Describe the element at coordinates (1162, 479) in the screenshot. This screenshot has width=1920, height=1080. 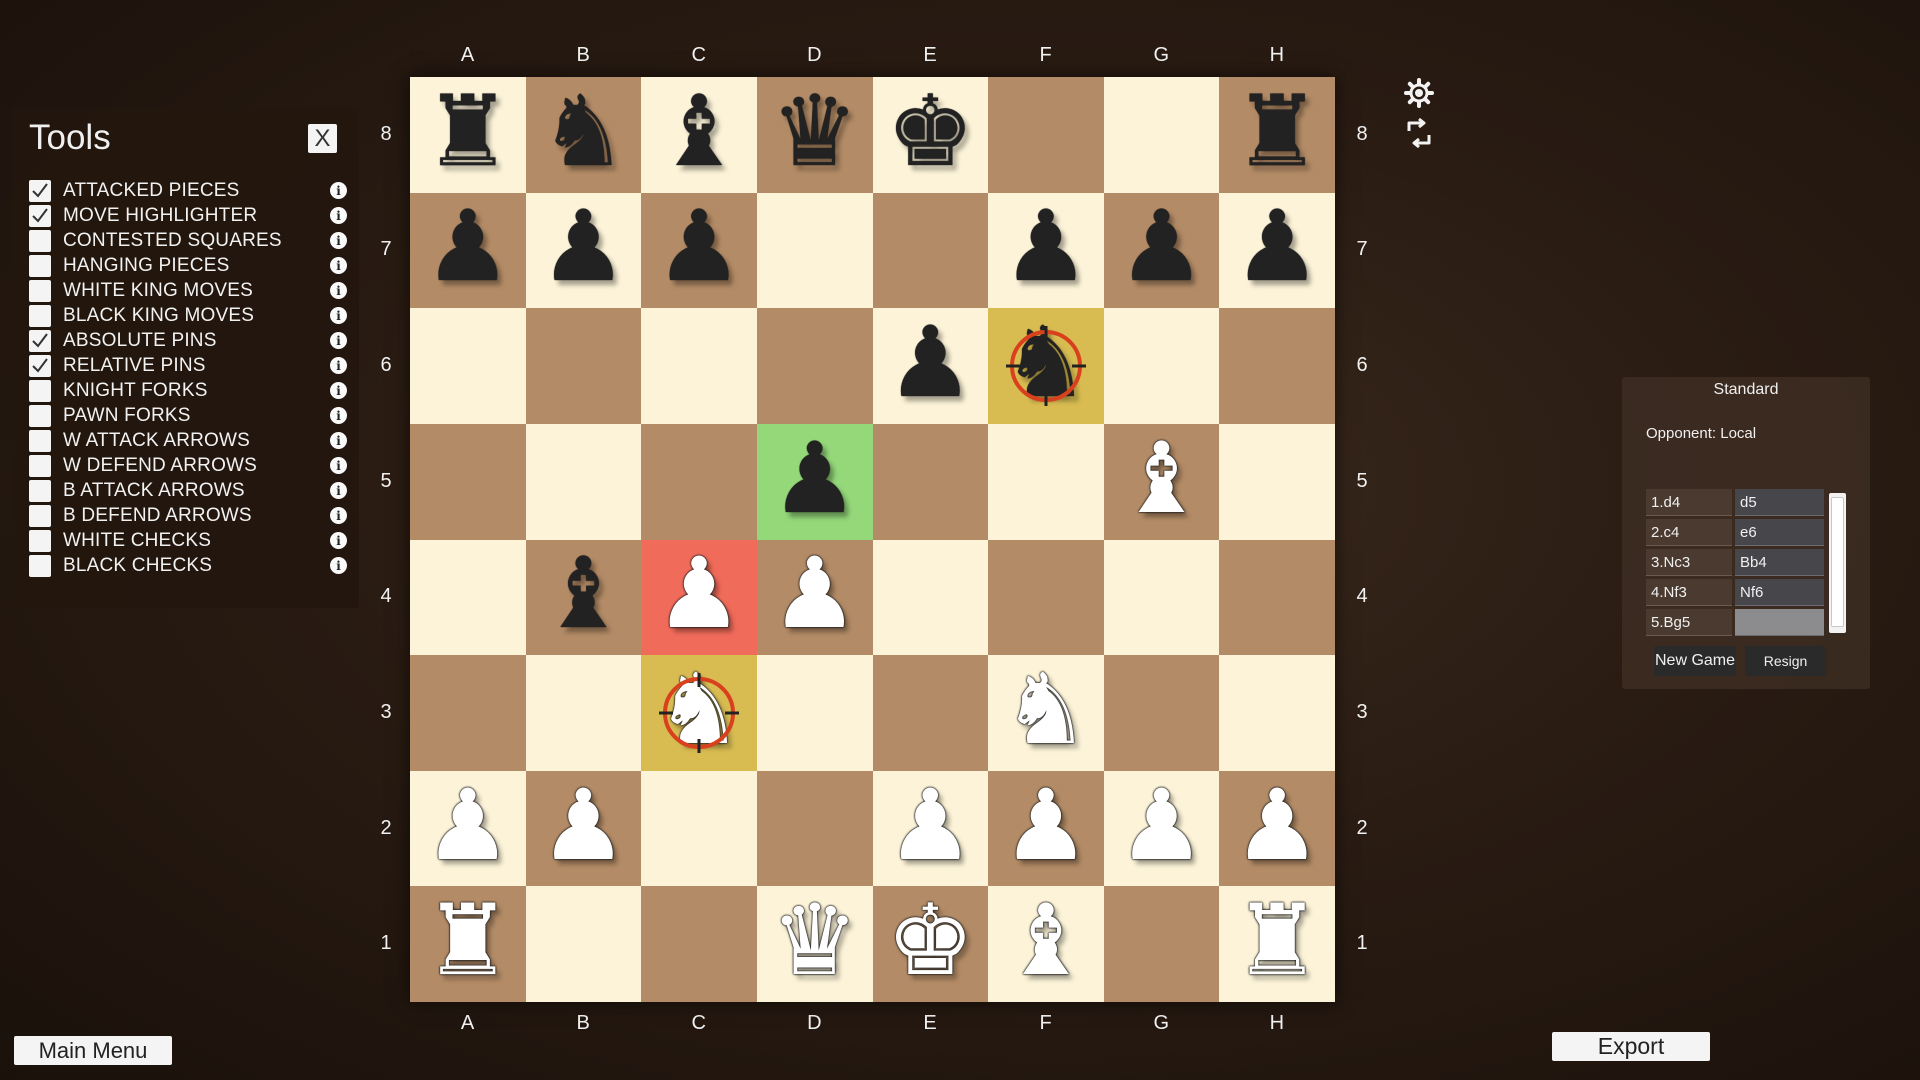
I see `white-bishop-icon: ♝` at that location.